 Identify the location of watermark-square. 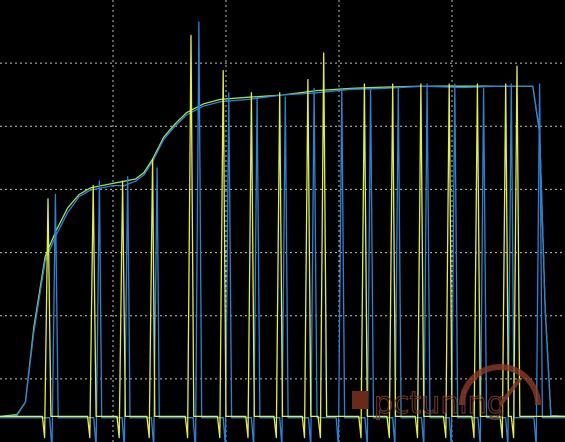
(360, 400).